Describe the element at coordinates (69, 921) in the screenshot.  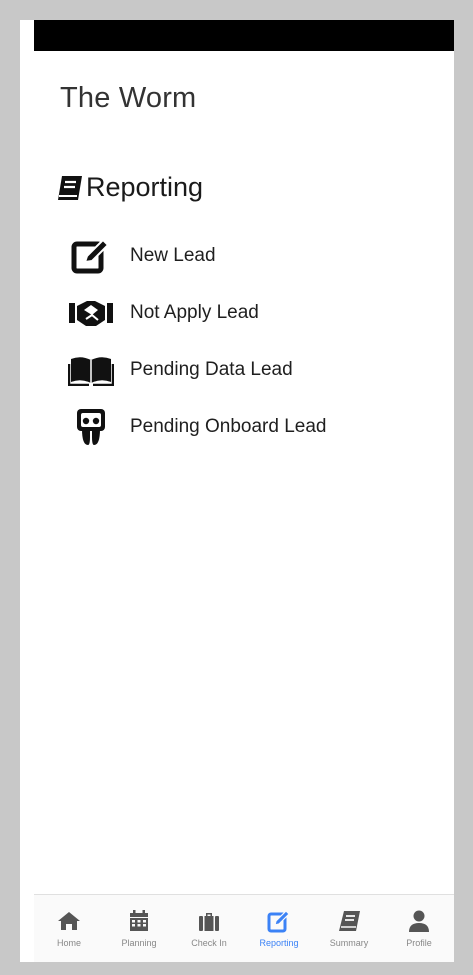
I see `home-icon` at that location.